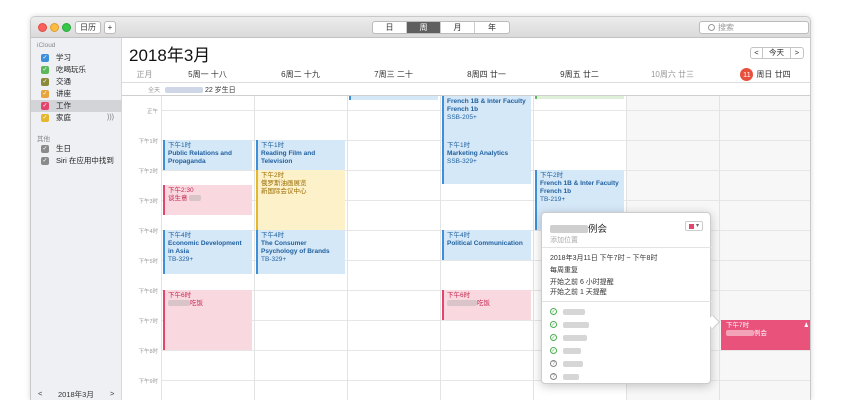  I want to click on all-day-event: 22 岁生日, so click(200, 90).